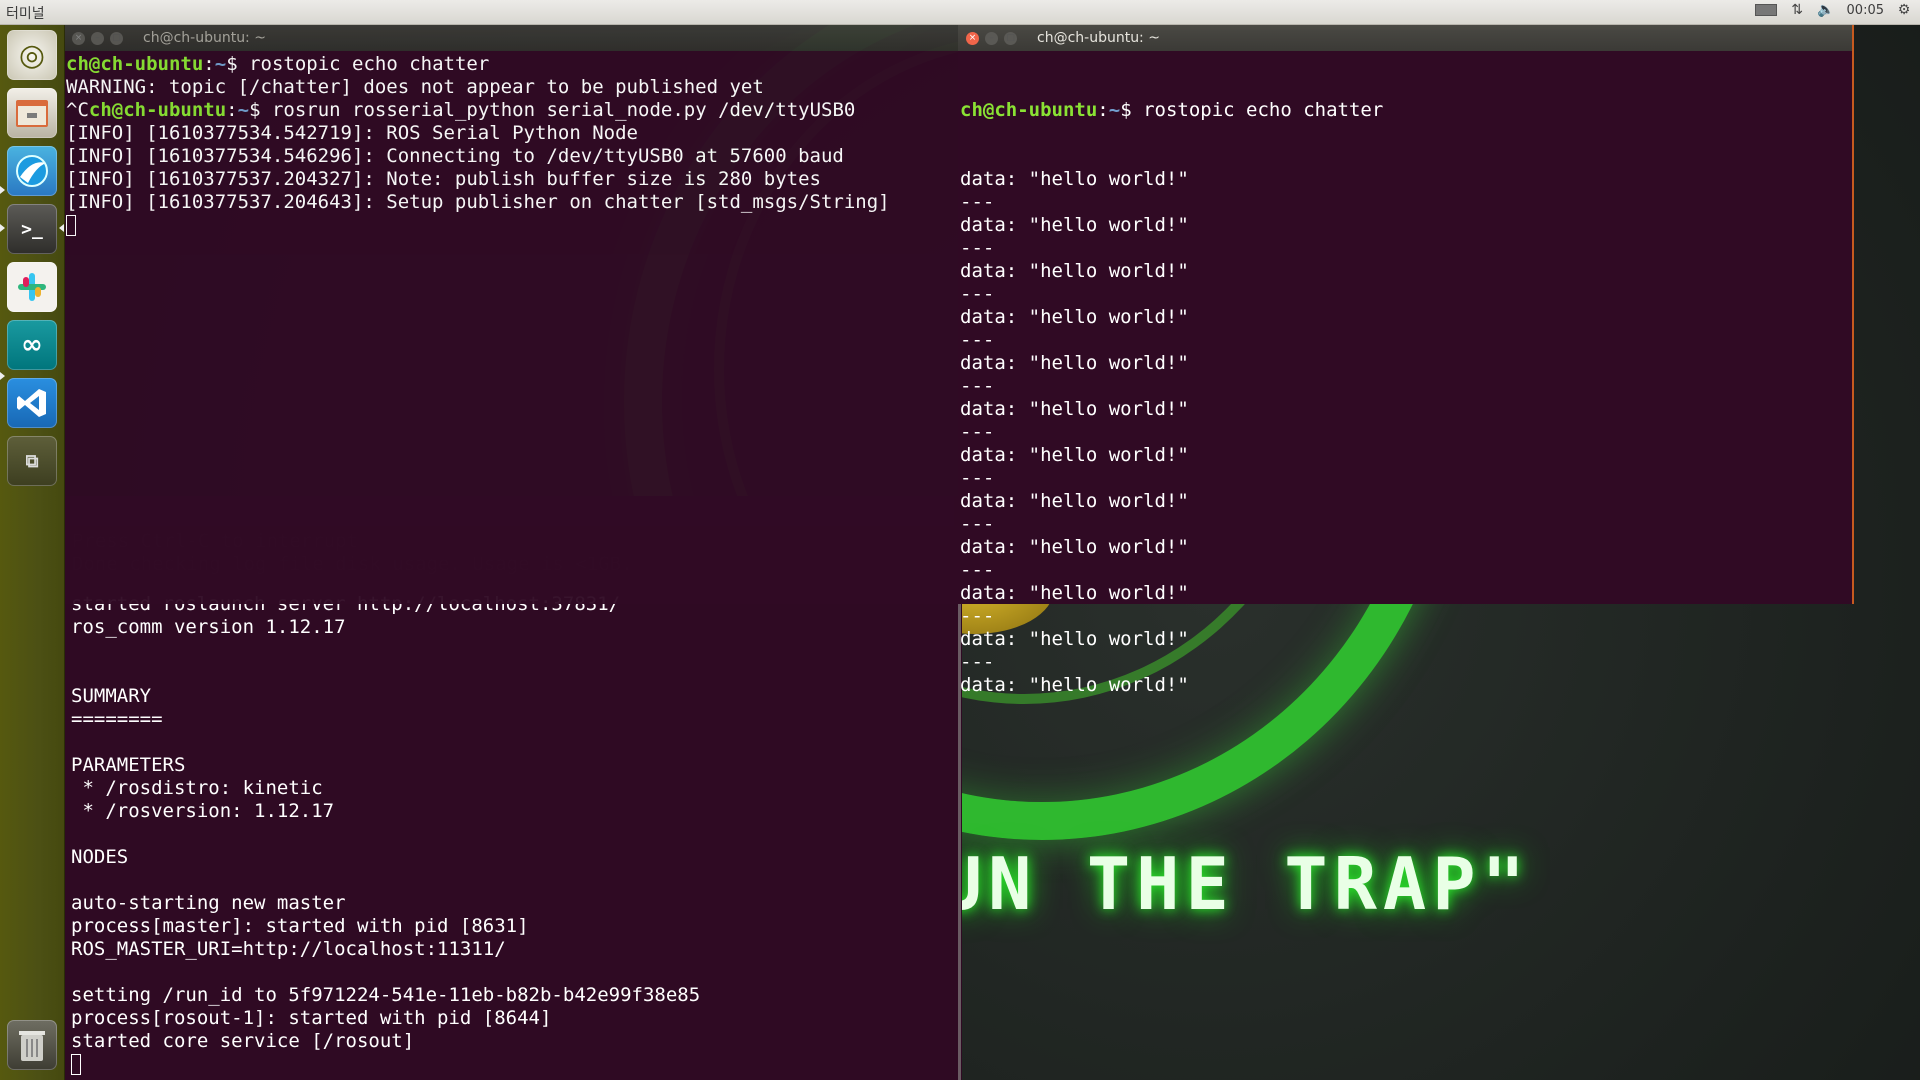  What do you see at coordinates (32, 55) in the screenshot?
I see `dash-home-icon: ◎` at bounding box center [32, 55].